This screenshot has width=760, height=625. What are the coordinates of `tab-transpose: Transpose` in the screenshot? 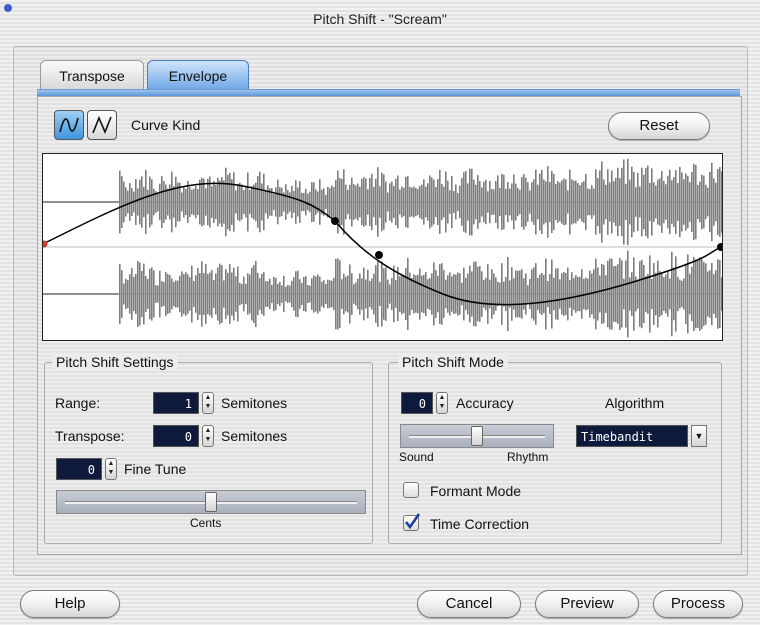 It's located at (92, 75).